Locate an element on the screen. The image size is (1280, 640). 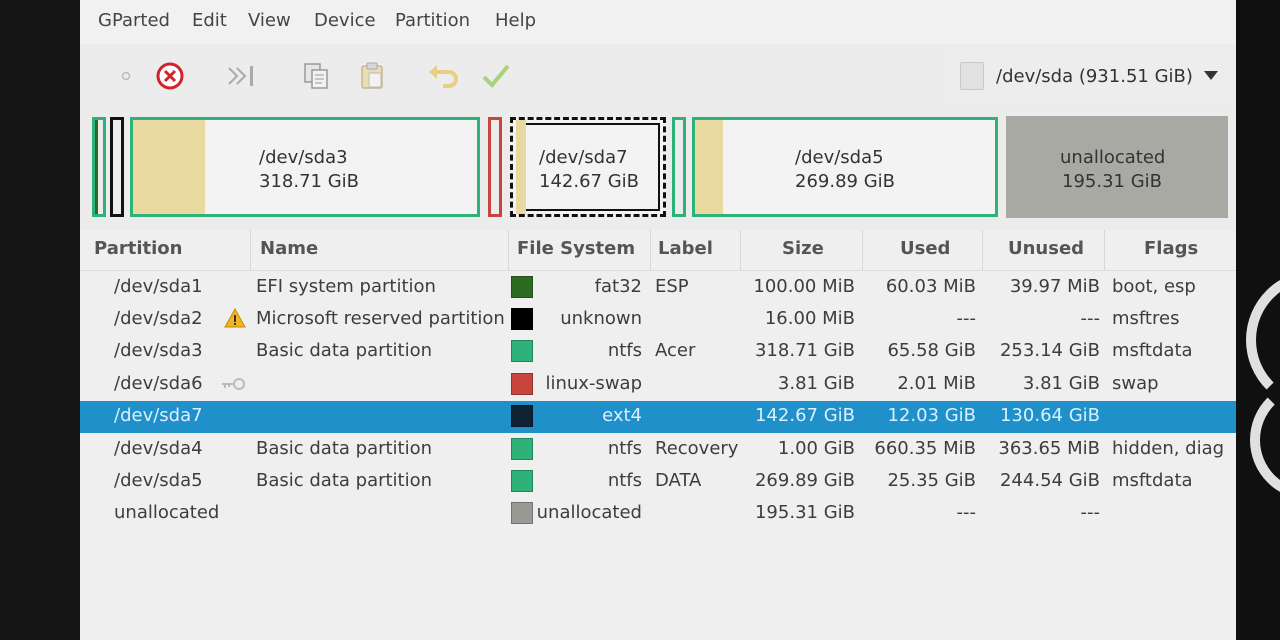
background-right is located at coordinates (1258, 320).